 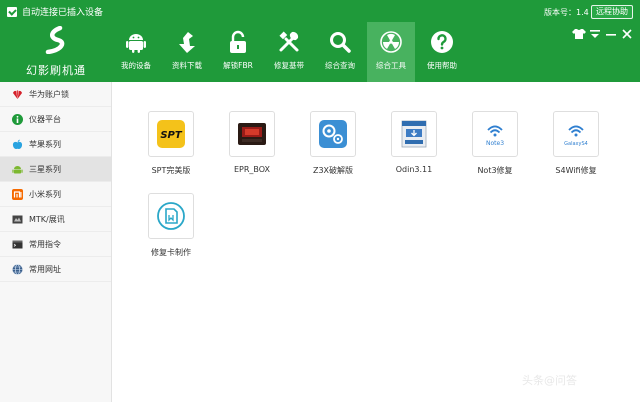 I want to click on tool-icon-frame: GalaxyS4, so click(x=576, y=134).